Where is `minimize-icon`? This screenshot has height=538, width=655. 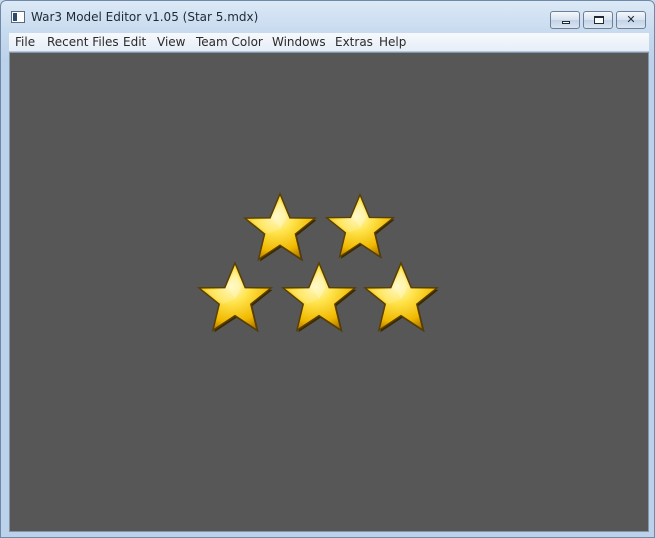 minimize-icon is located at coordinates (566, 22).